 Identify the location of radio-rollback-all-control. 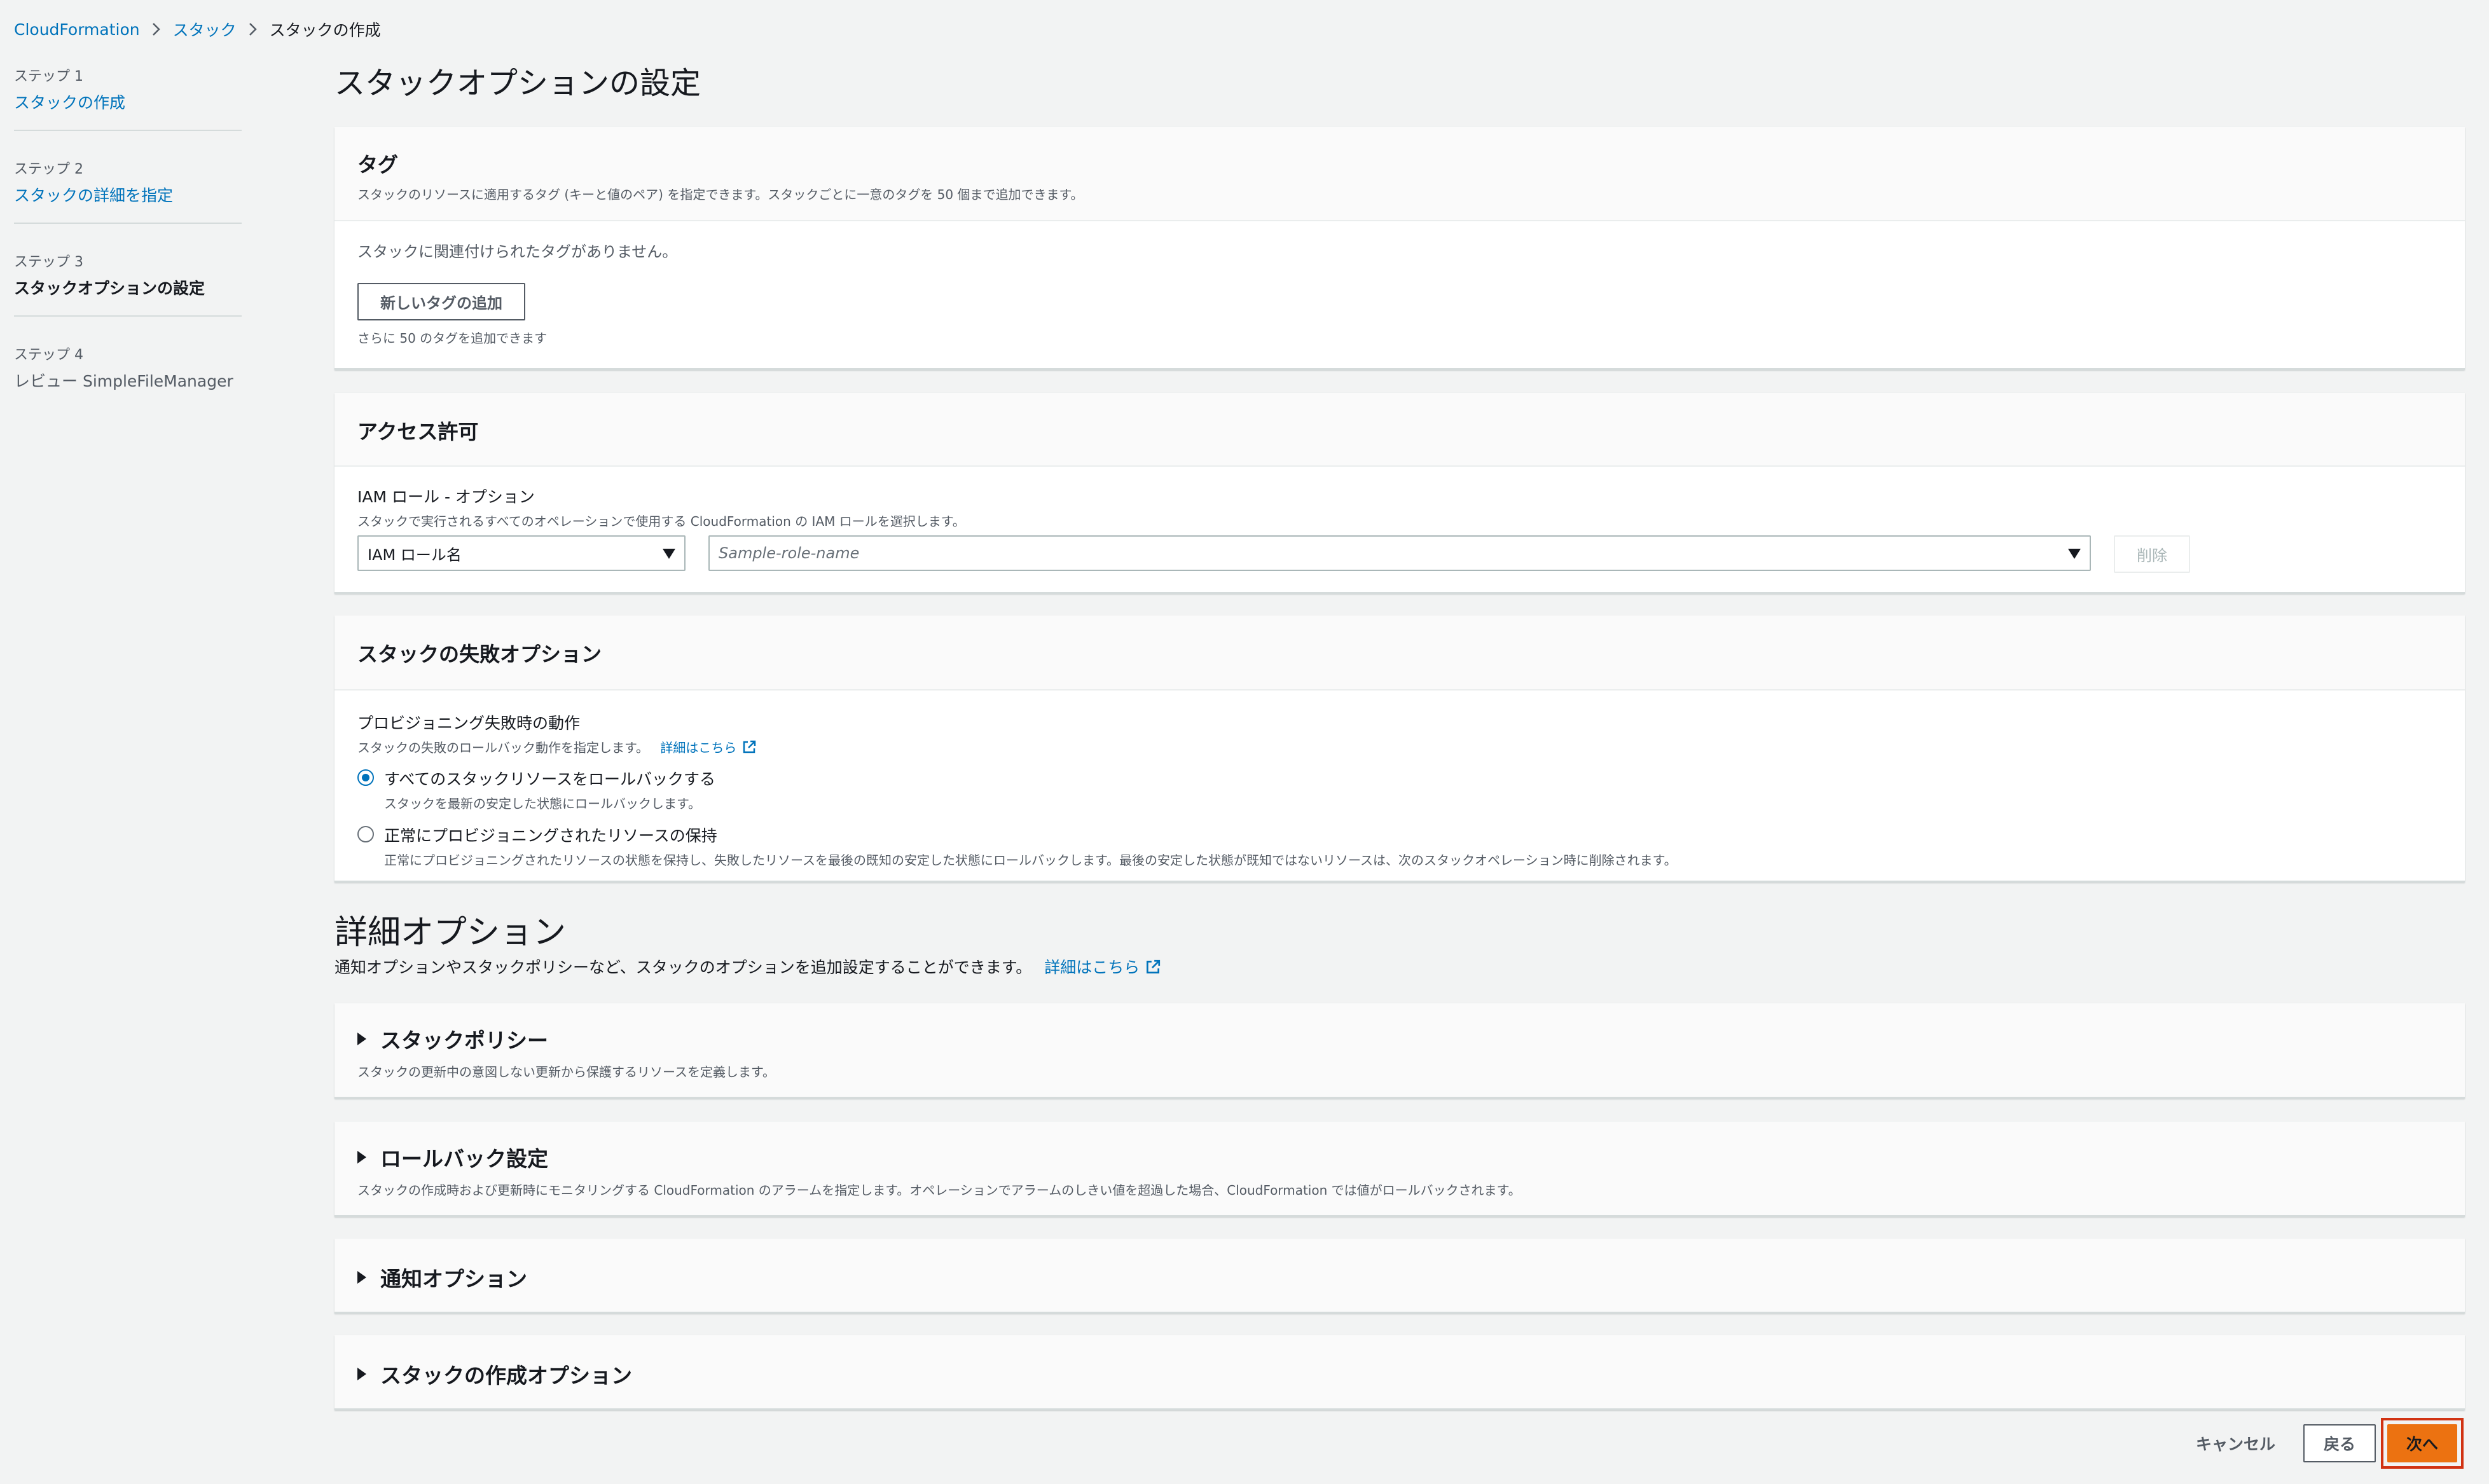
(366, 778).